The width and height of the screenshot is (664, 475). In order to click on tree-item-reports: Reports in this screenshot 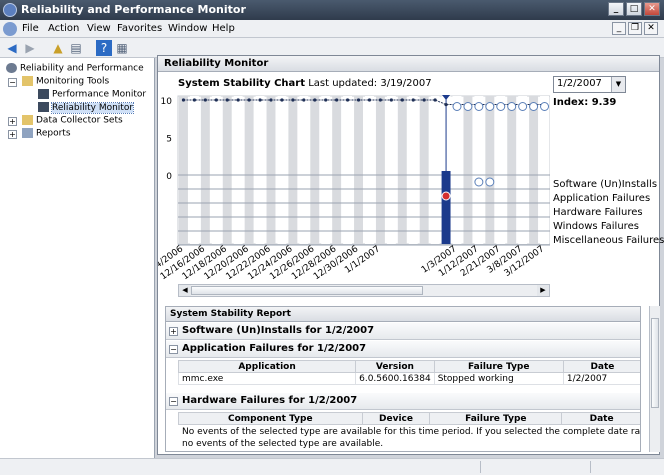, I will do `click(46, 133)`.